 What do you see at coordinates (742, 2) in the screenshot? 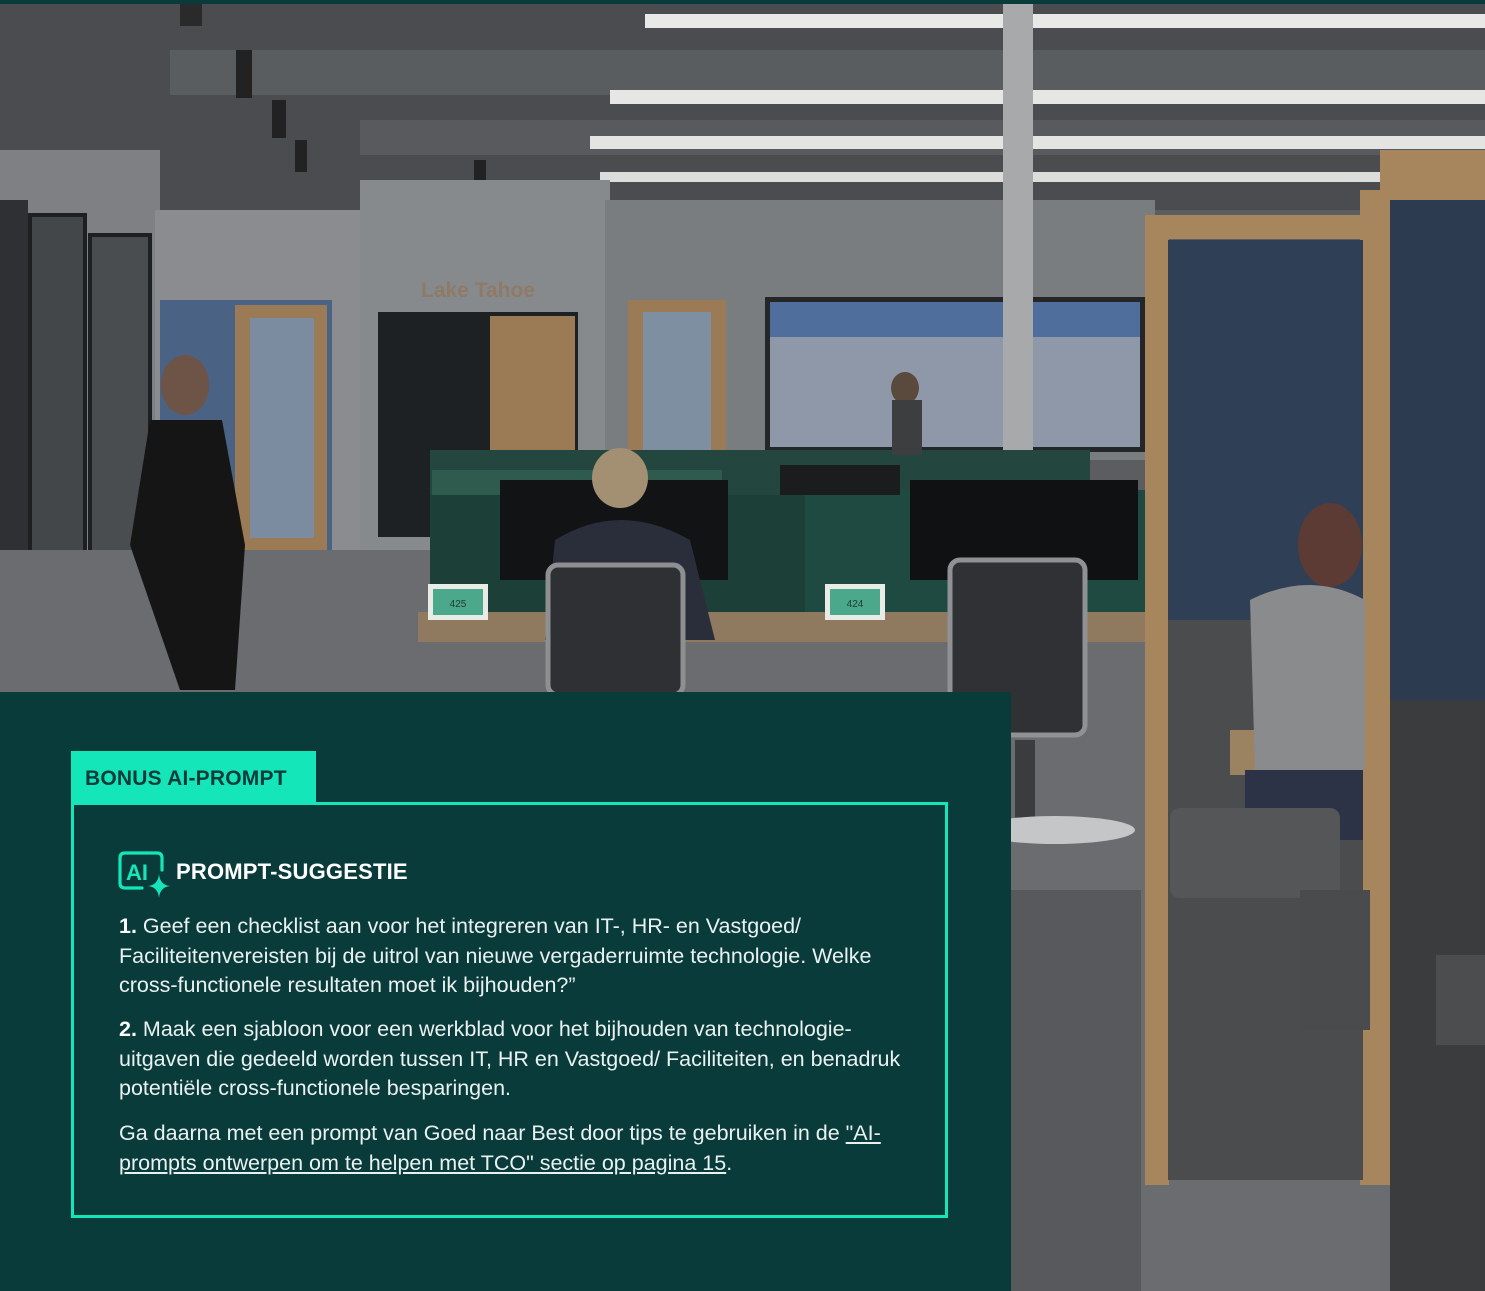
I see `top-strip` at bounding box center [742, 2].